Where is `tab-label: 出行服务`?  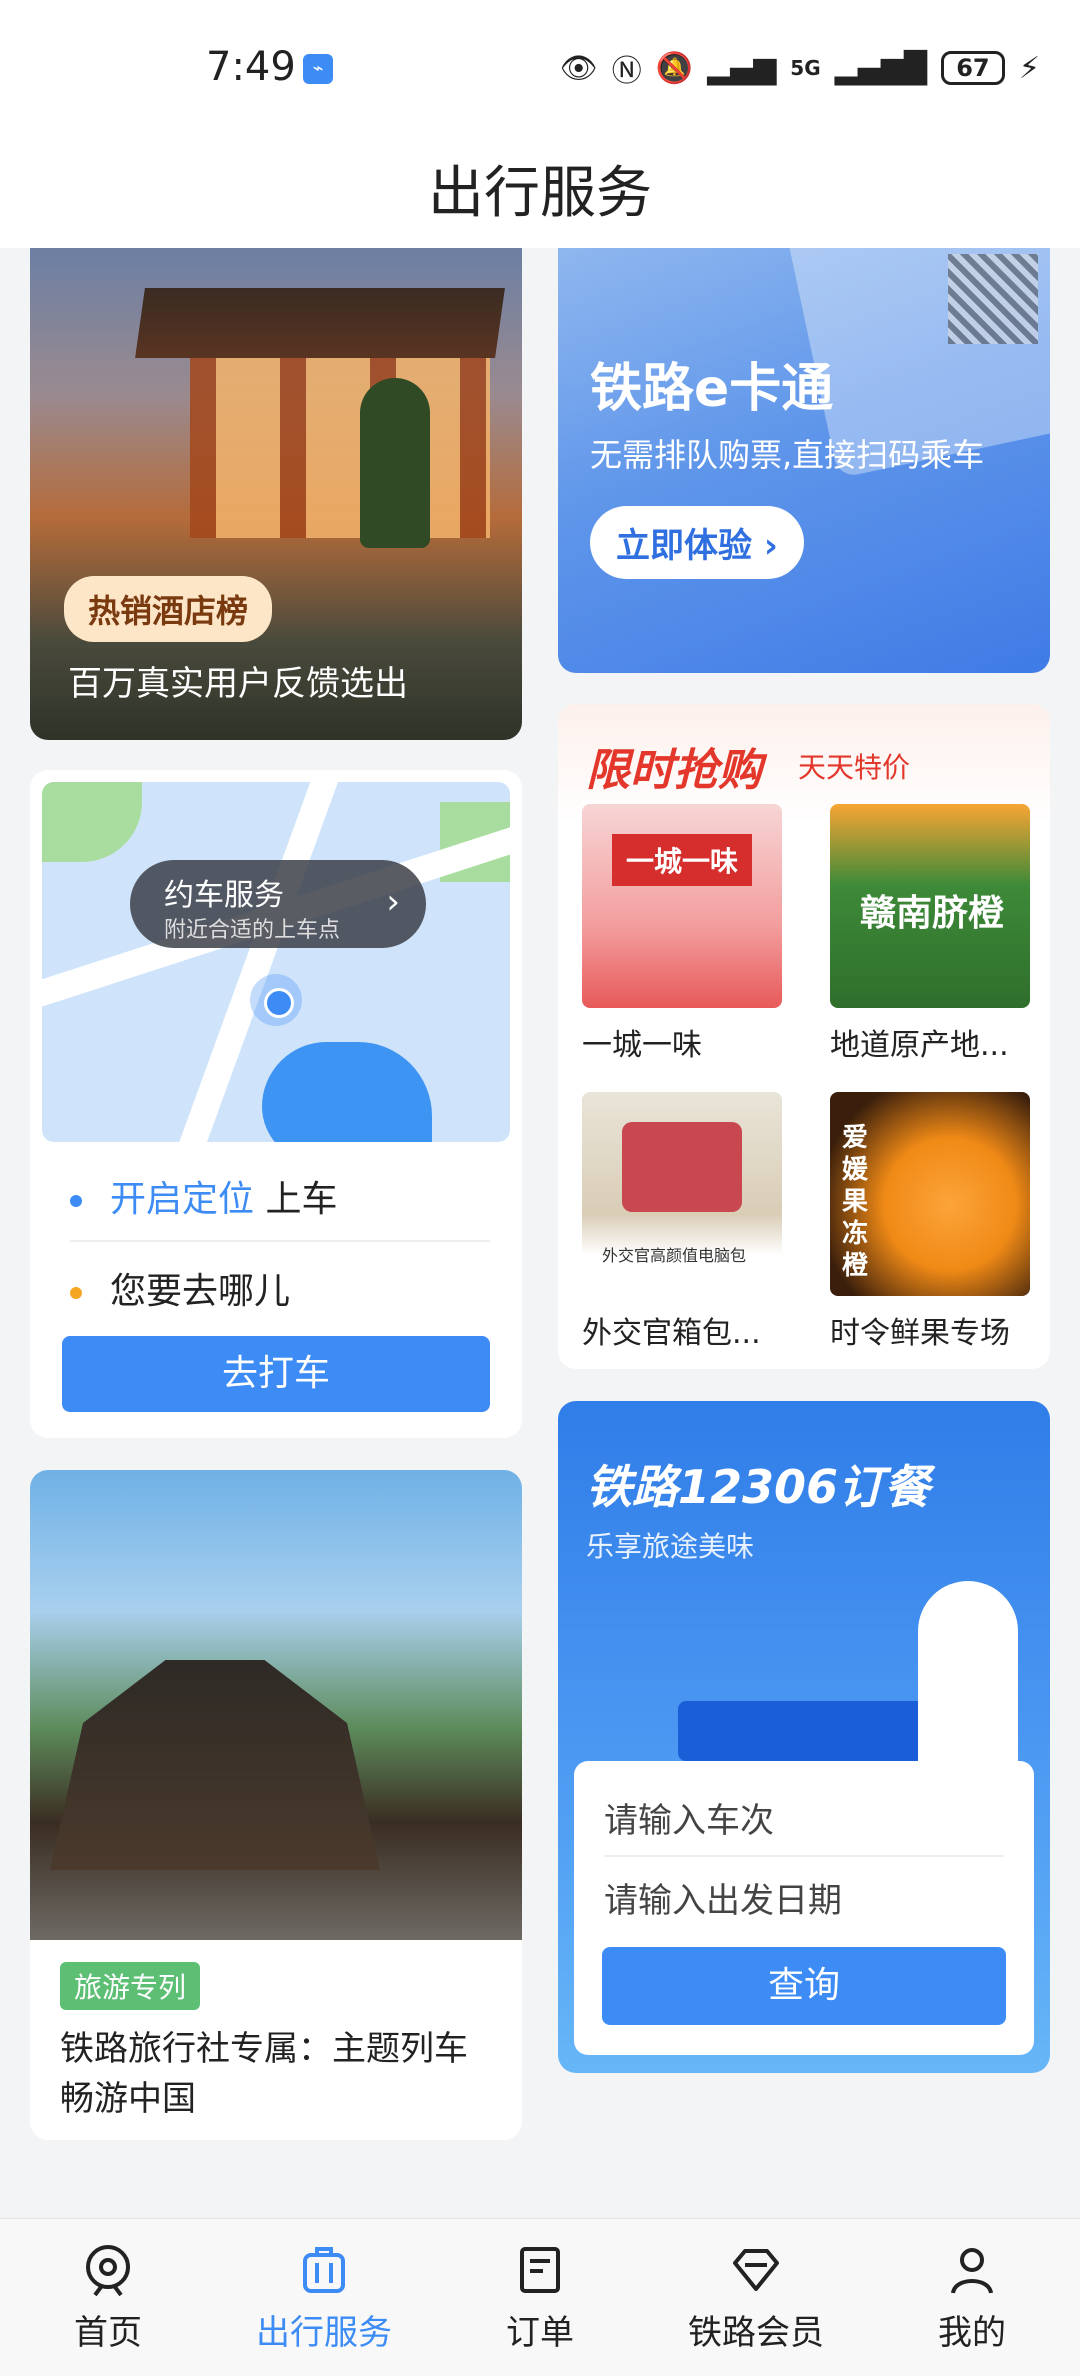
tab-label: 出行服务 is located at coordinates (324, 2333).